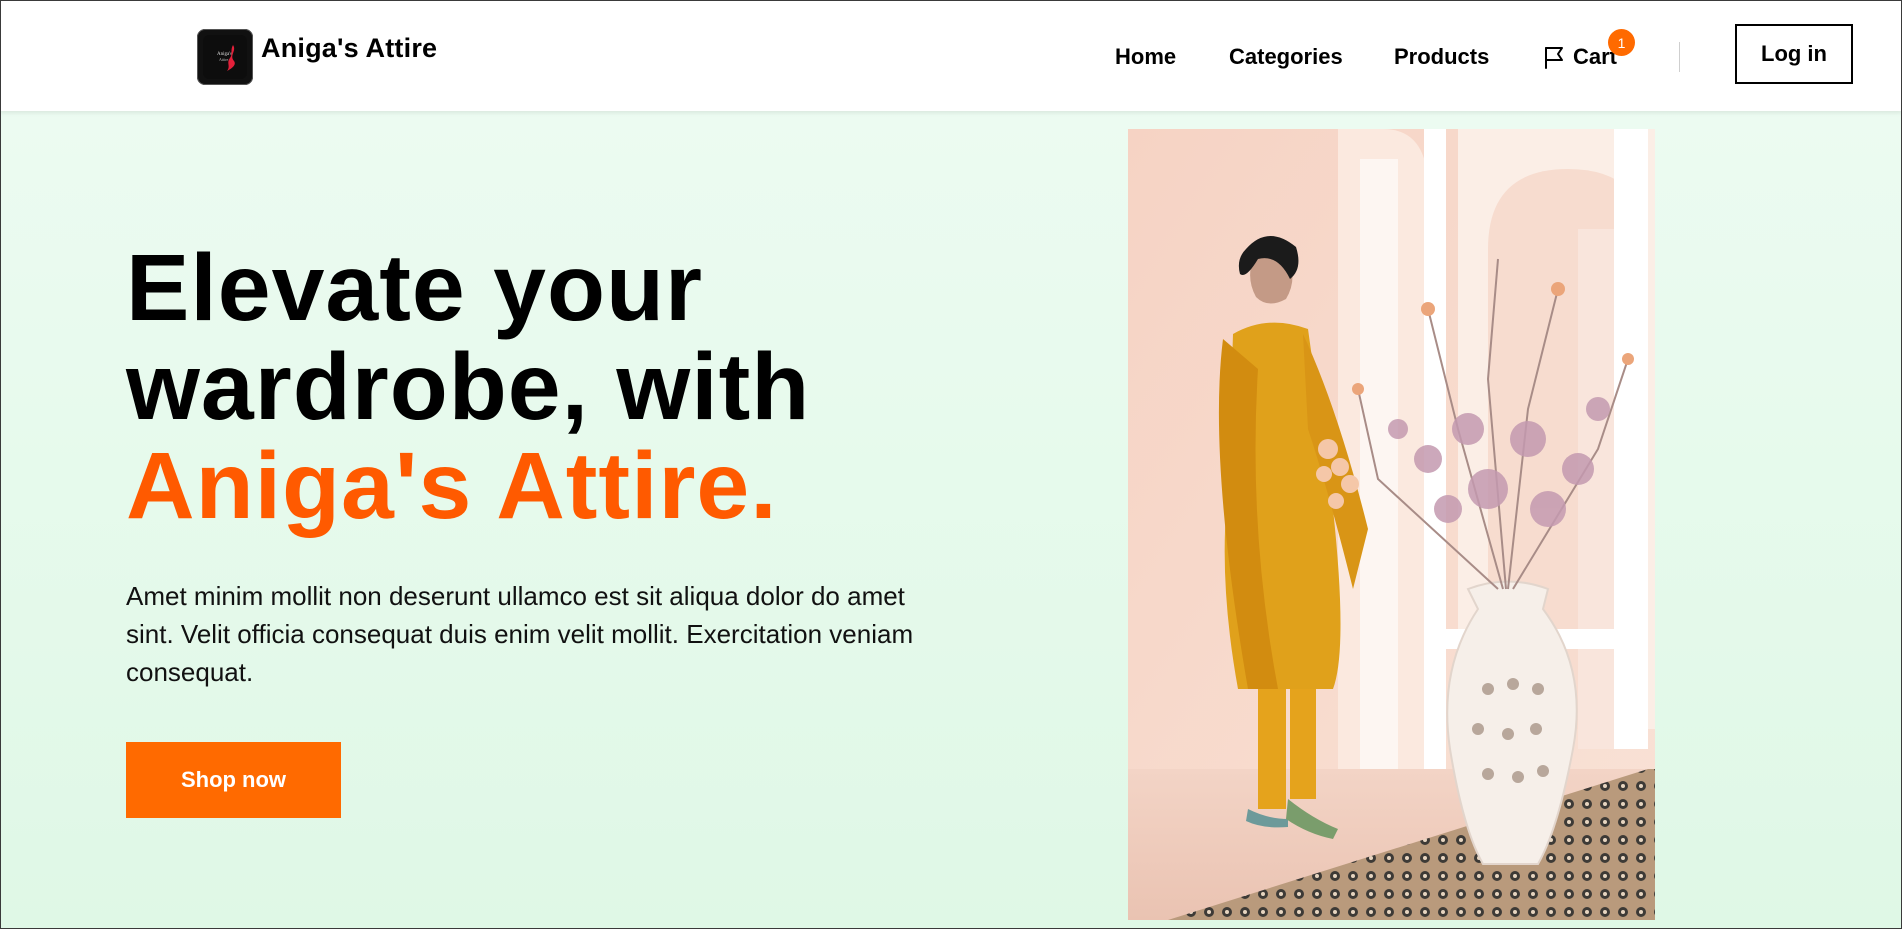 The height and width of the screenshot is (929, 1902). What do you see at coordinates (452, 486) in the screenshot?
I see `headline-accent: Aniga's Attire.` at bounding box center [452, 486].